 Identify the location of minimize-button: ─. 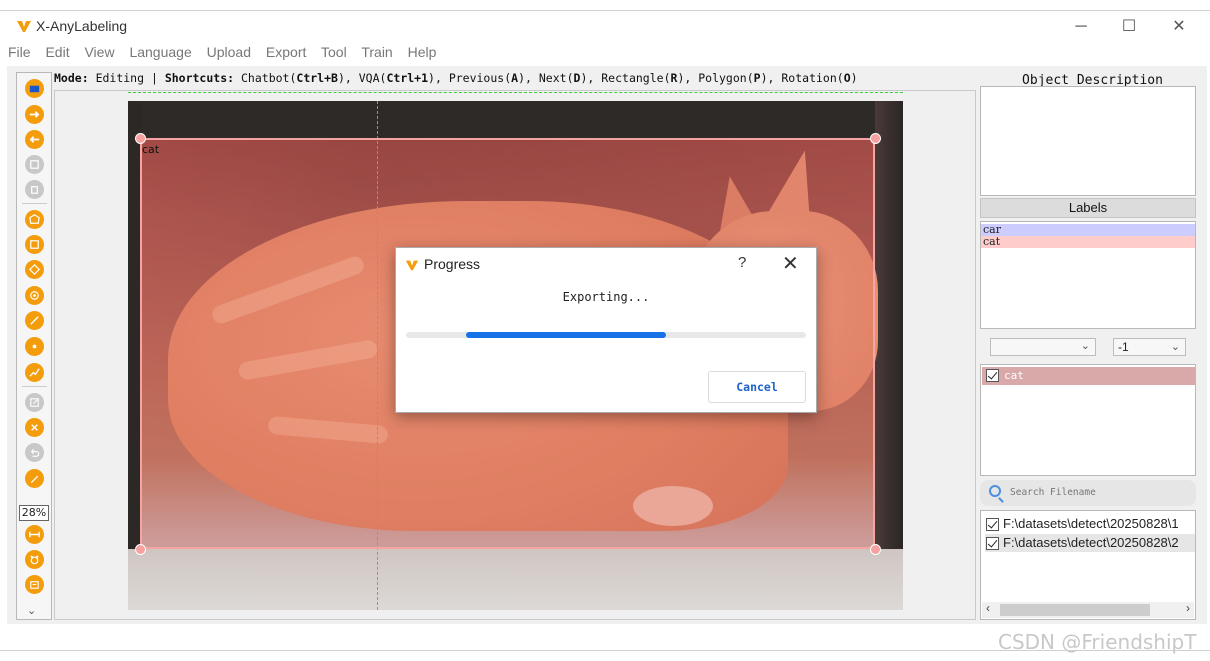
(1081, 27).